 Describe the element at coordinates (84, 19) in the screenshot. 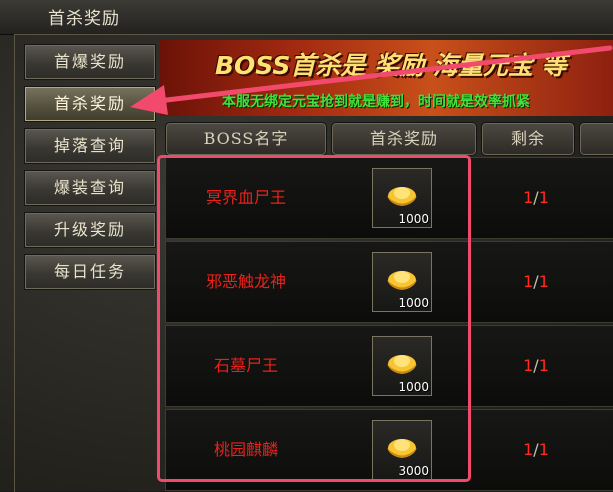

I see `window-title: 首杀奖励` at that location.